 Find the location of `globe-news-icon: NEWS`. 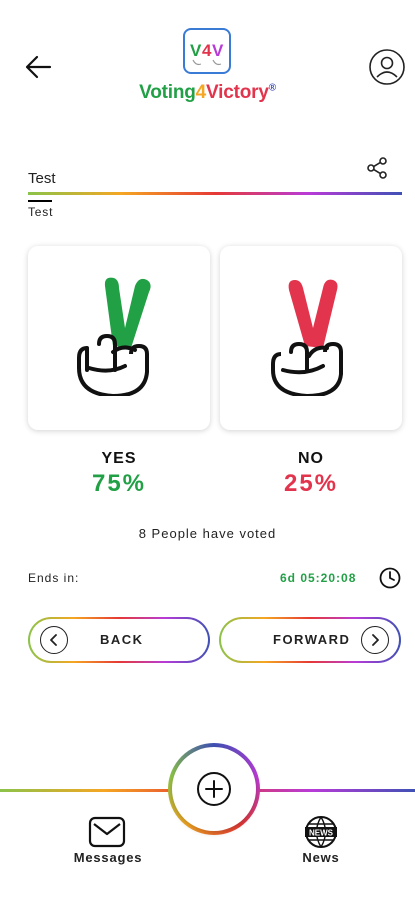

globe-news-icon: NEWS is located at coordinates (321, 832).